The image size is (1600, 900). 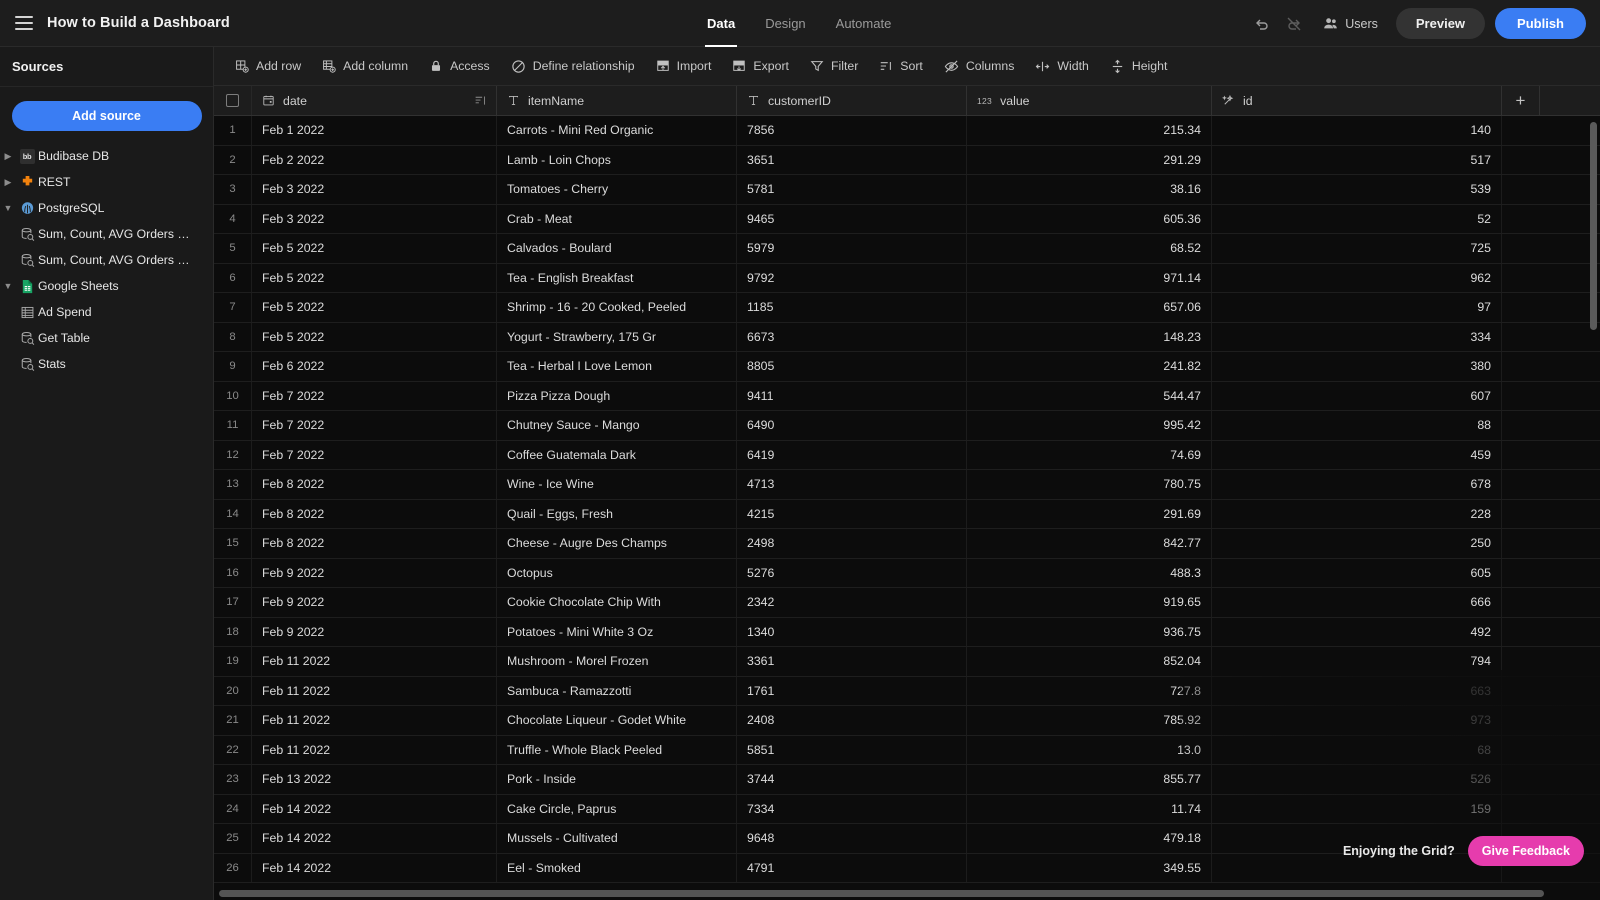 What do you see at coordinates (1089, 100) in the screenshot?
I see `column-header-value: 123 value` at bounding box center [1089, 100].